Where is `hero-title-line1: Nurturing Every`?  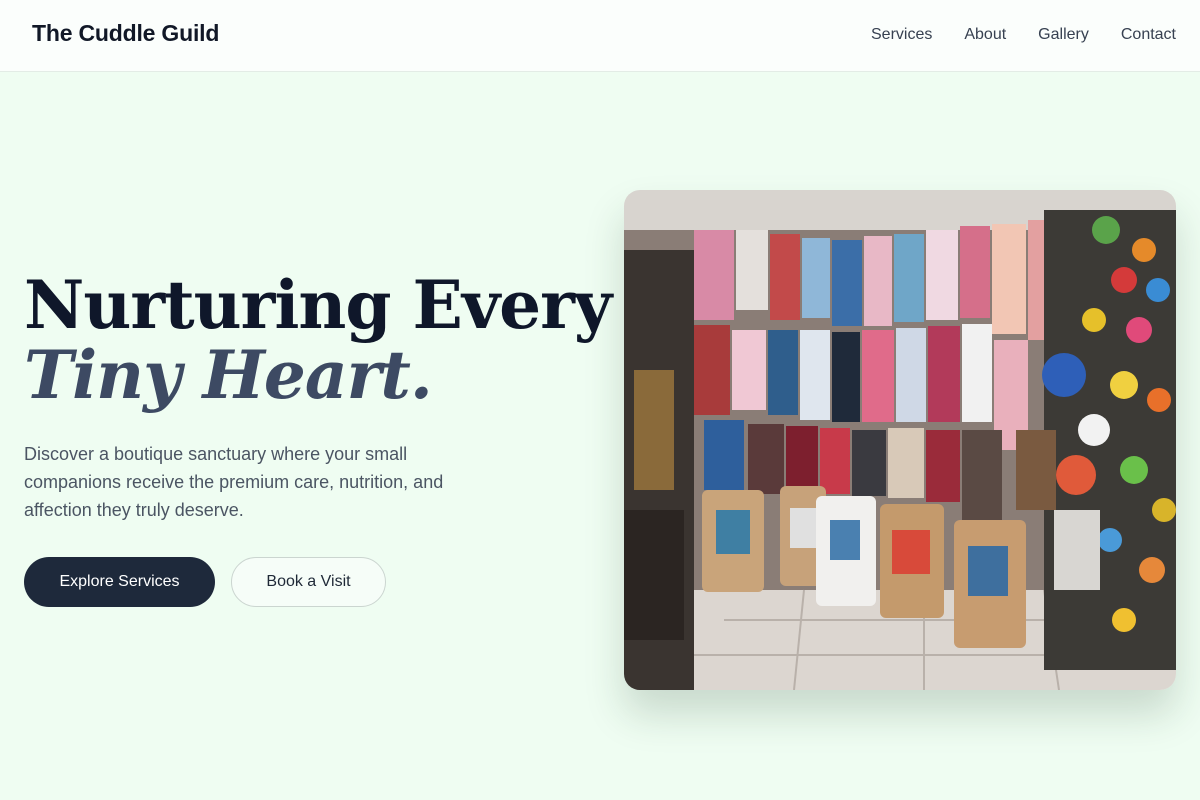 hero-title-line1: Nurturing Every is located at coordinates (318, 305).